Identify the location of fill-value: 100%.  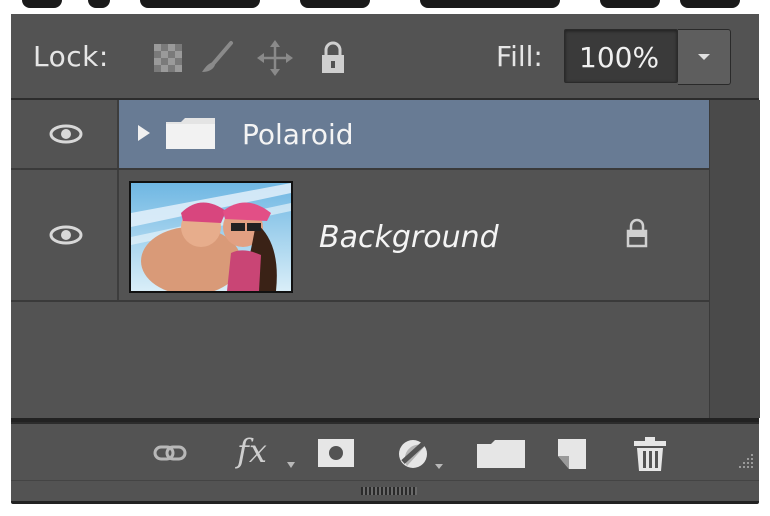
(619, 57).